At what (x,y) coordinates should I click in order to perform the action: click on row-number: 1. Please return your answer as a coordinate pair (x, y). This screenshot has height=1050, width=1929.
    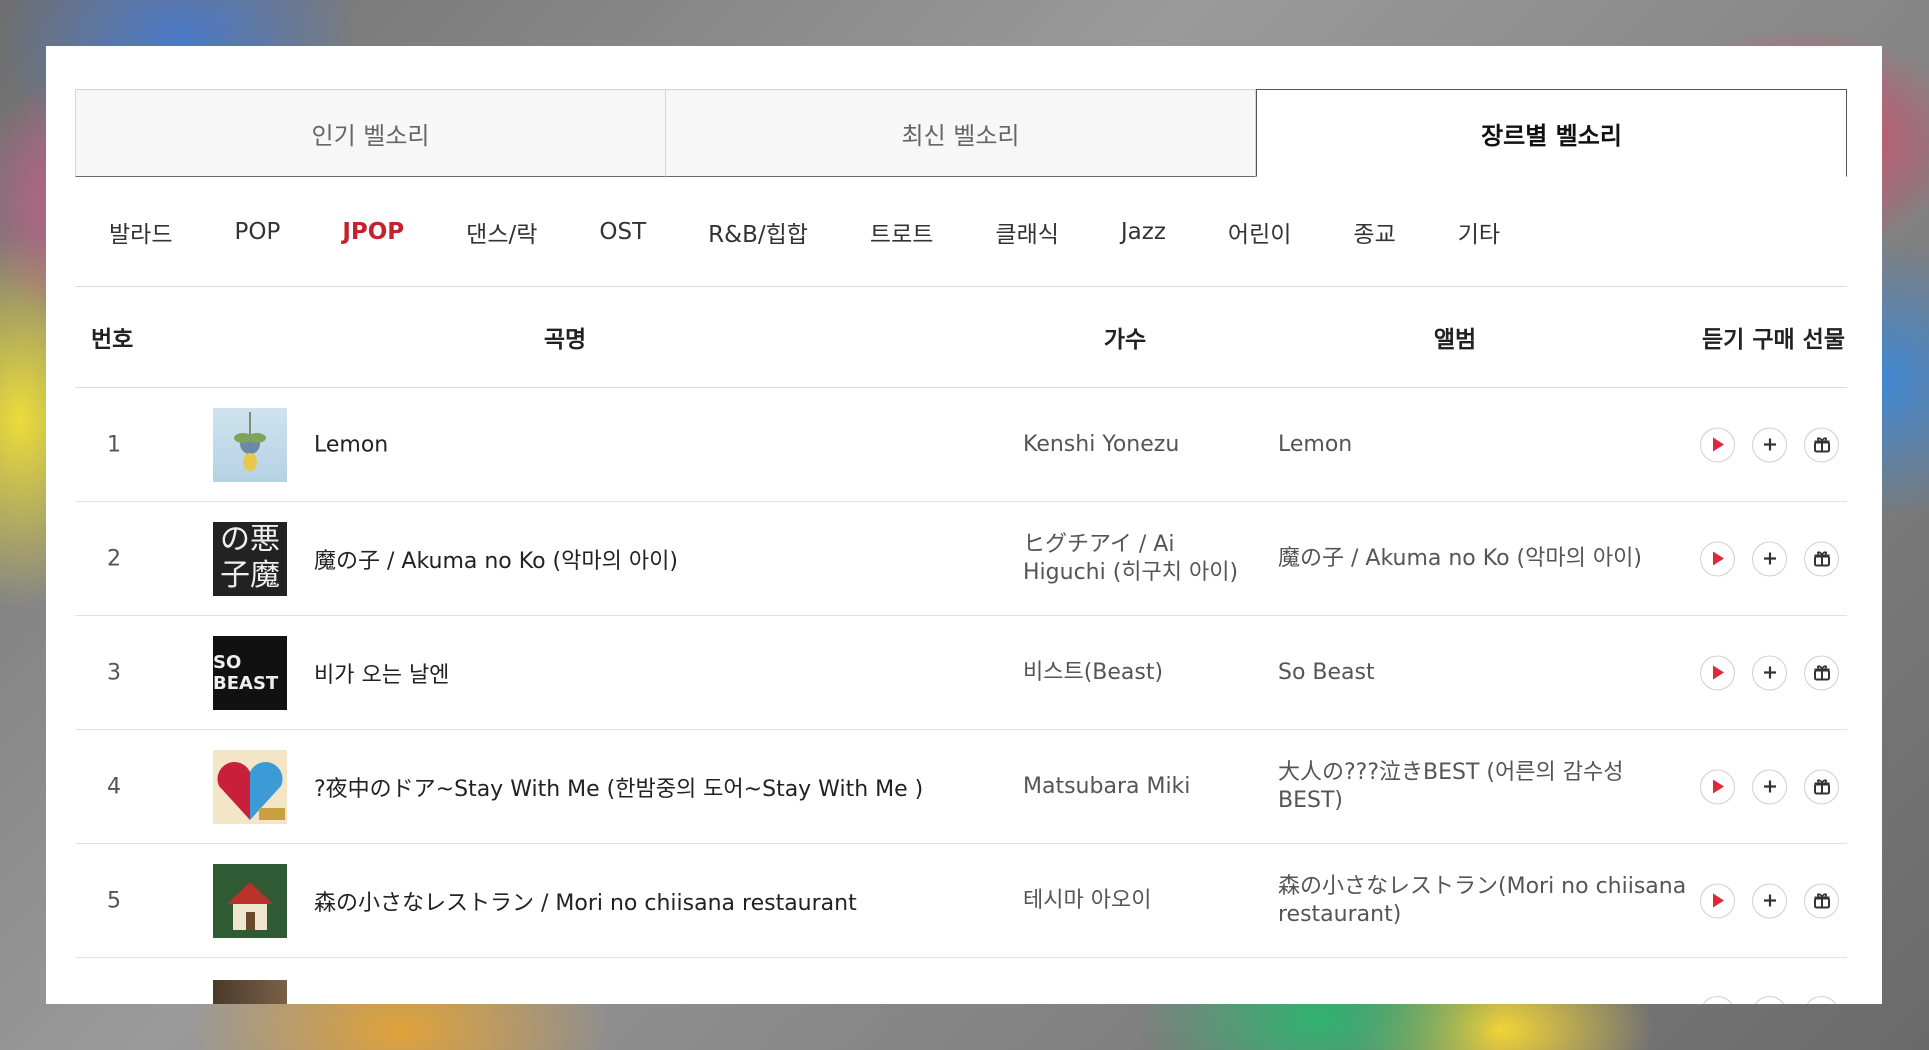
    Looking at the image, I should click on (114, 444).